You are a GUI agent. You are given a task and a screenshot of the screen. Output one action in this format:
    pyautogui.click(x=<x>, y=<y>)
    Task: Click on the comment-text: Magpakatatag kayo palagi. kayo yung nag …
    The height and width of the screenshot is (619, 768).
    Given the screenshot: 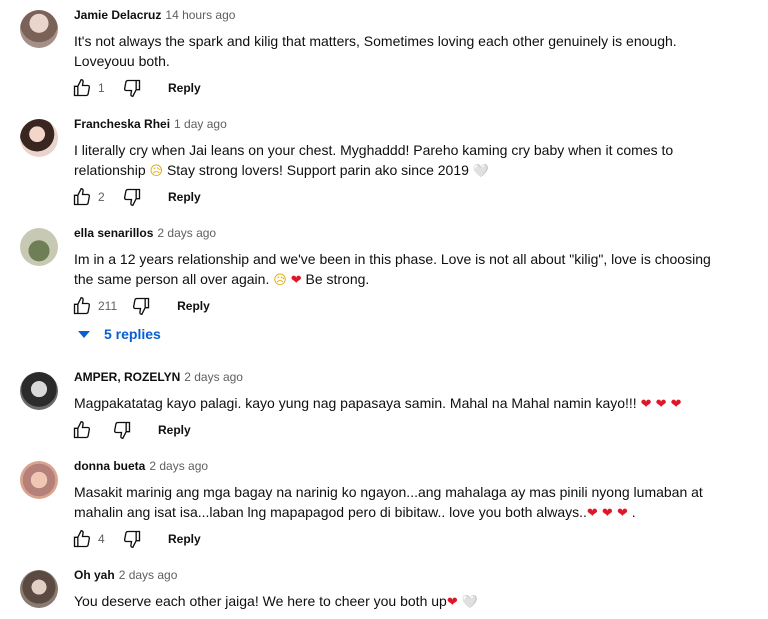 What is the action you would take?
    pyautogui.click(x=404, y=404)
    